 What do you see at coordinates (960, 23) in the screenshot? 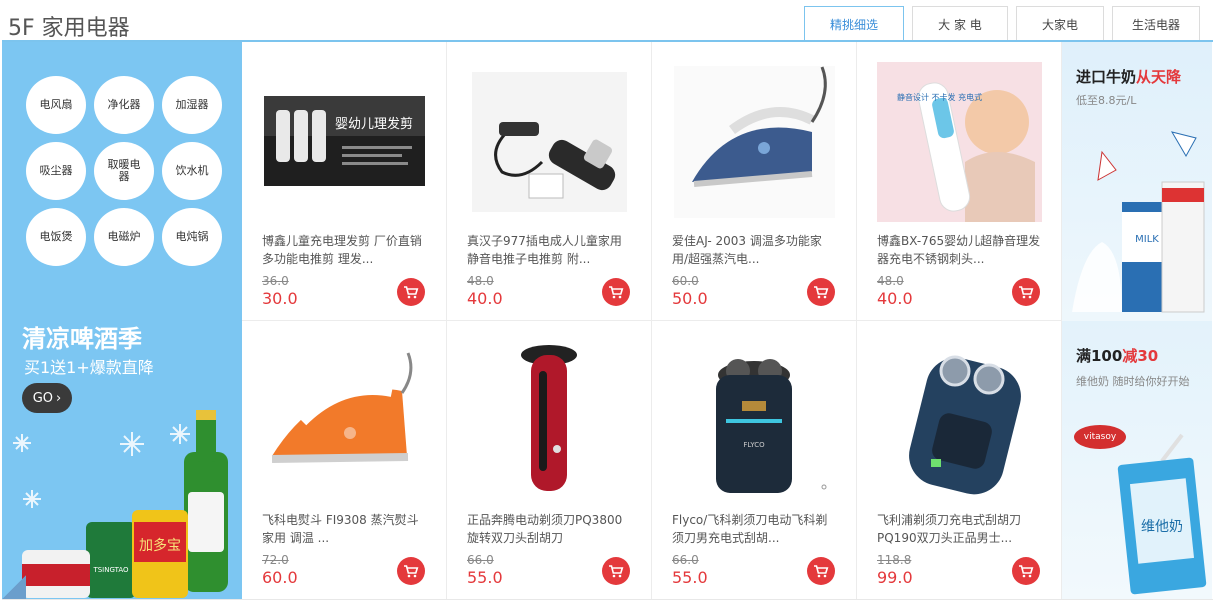
I see `tab-major-appliances-1: 大 家 电` at bounding box center [960, 23].